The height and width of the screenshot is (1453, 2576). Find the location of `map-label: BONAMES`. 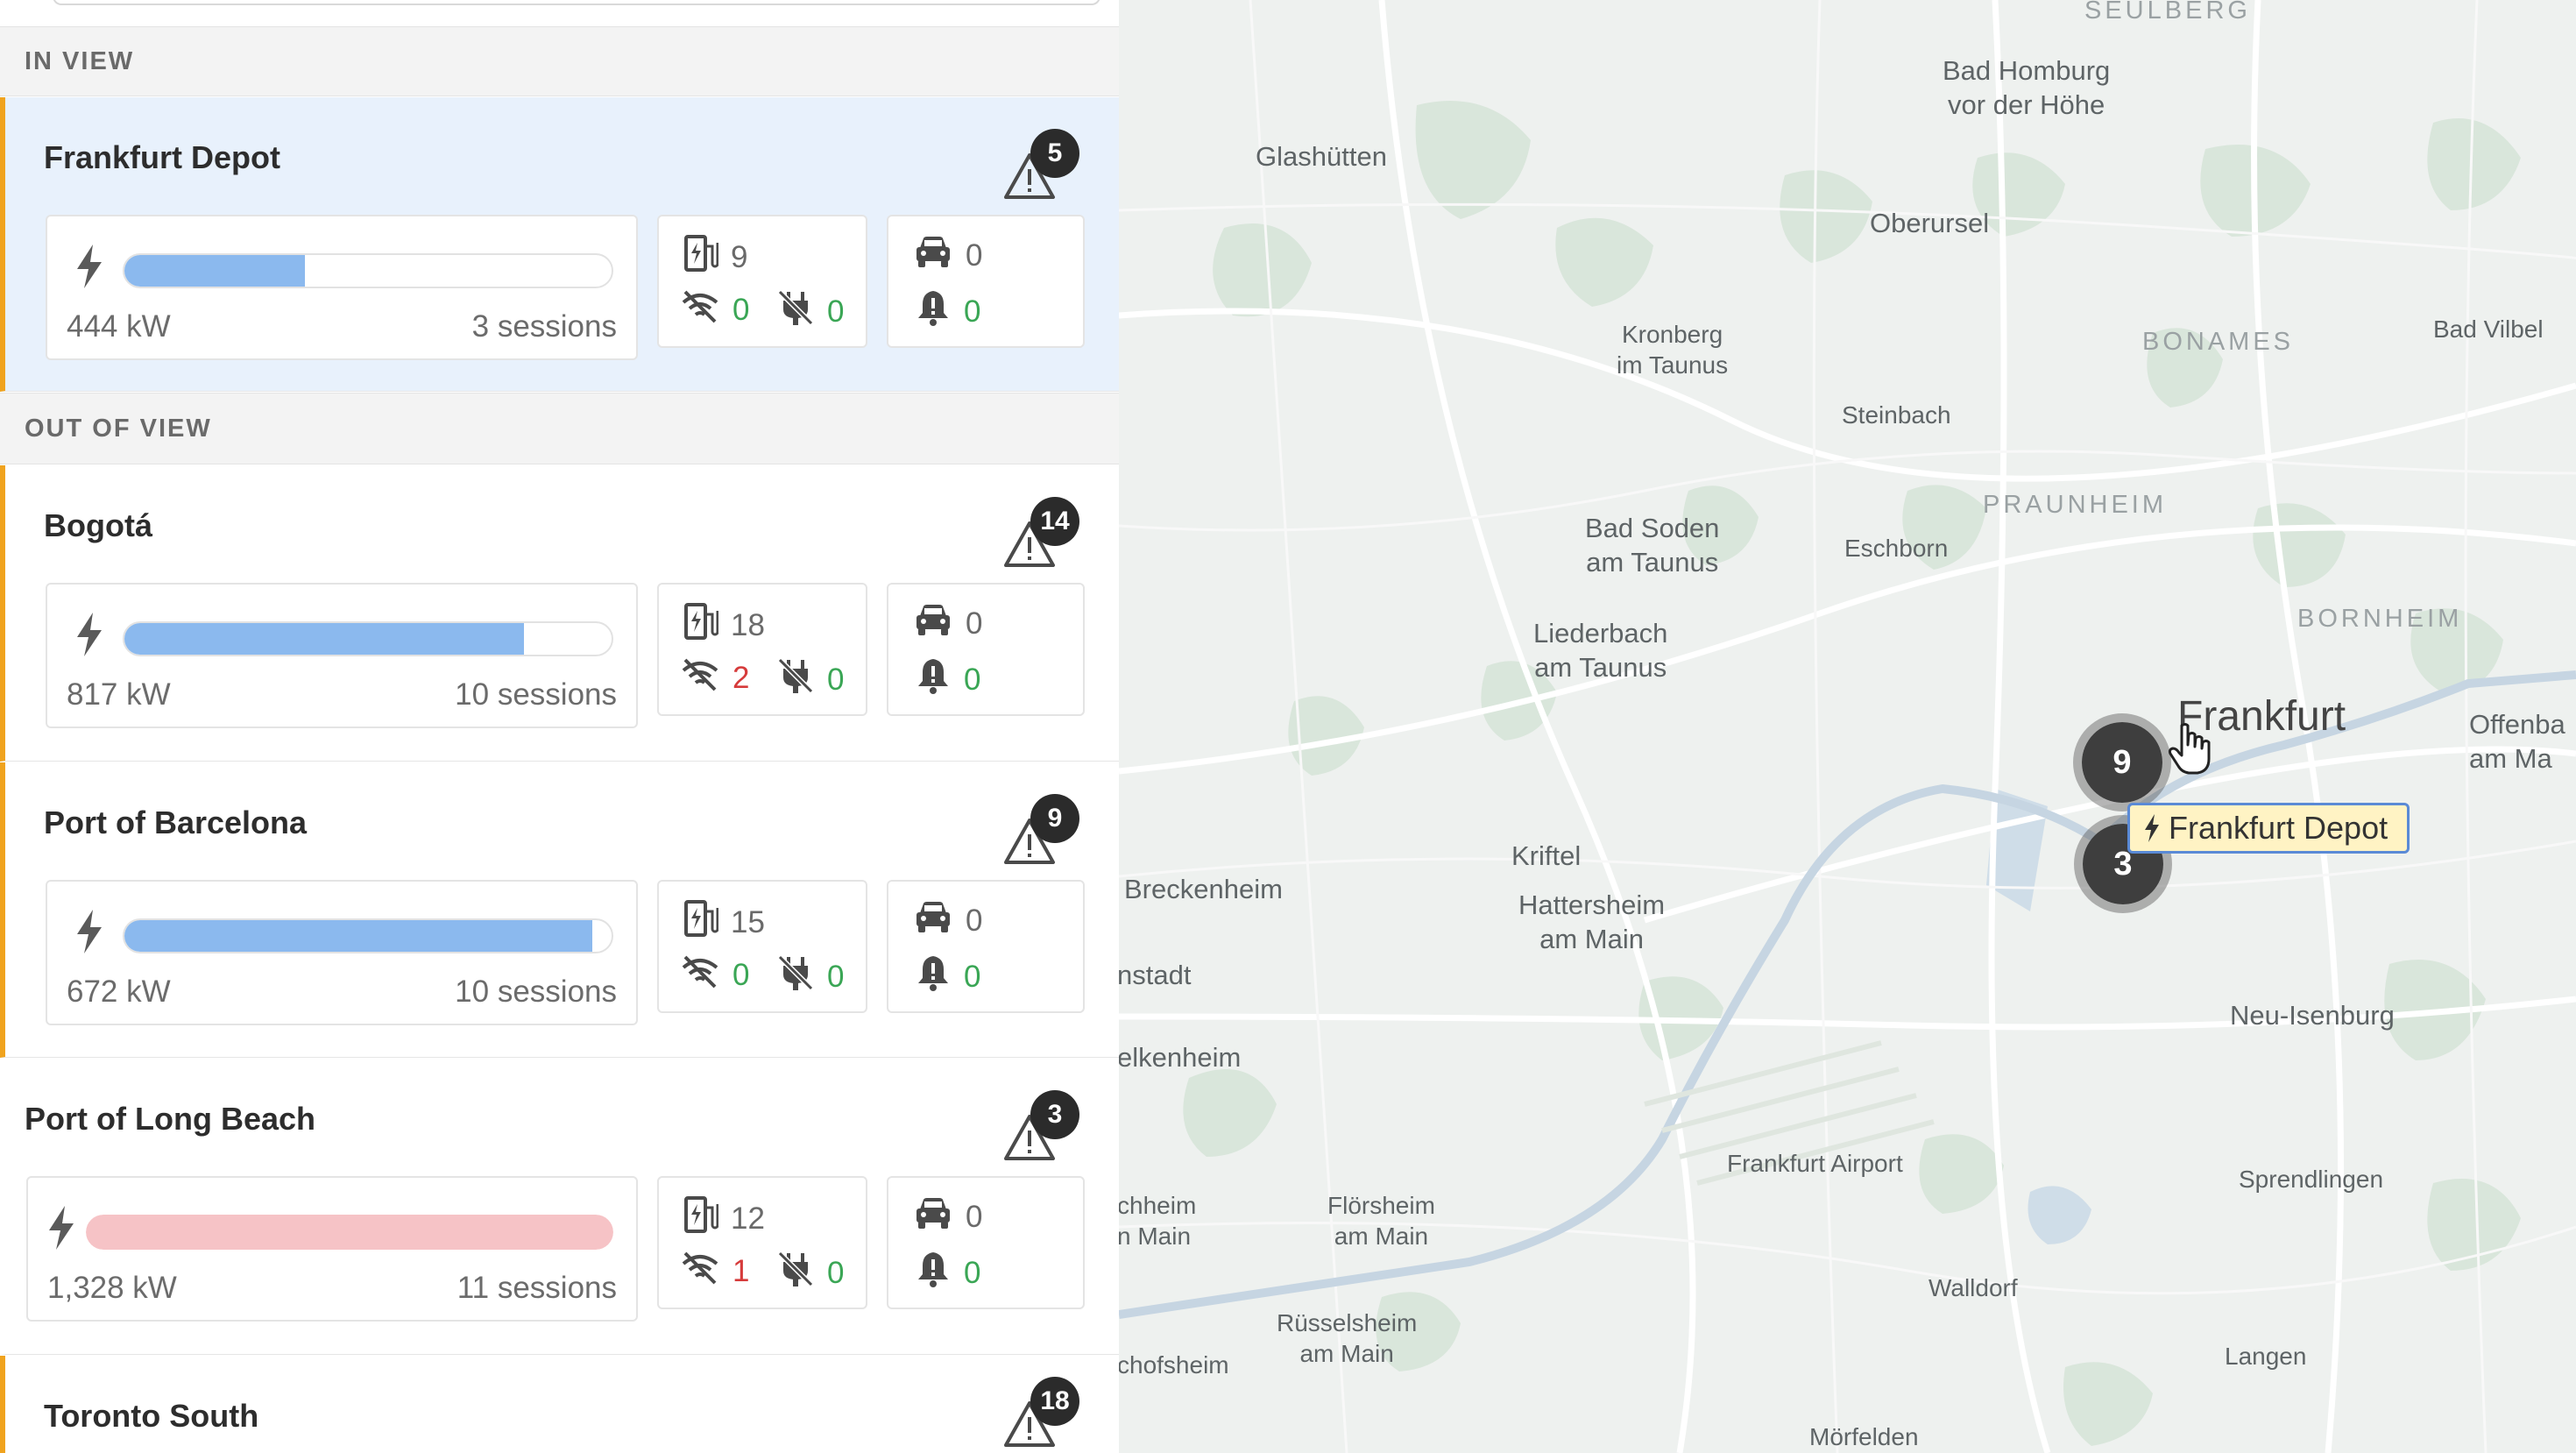

map-label: BONAMES is located at coordinates (2218, 342).